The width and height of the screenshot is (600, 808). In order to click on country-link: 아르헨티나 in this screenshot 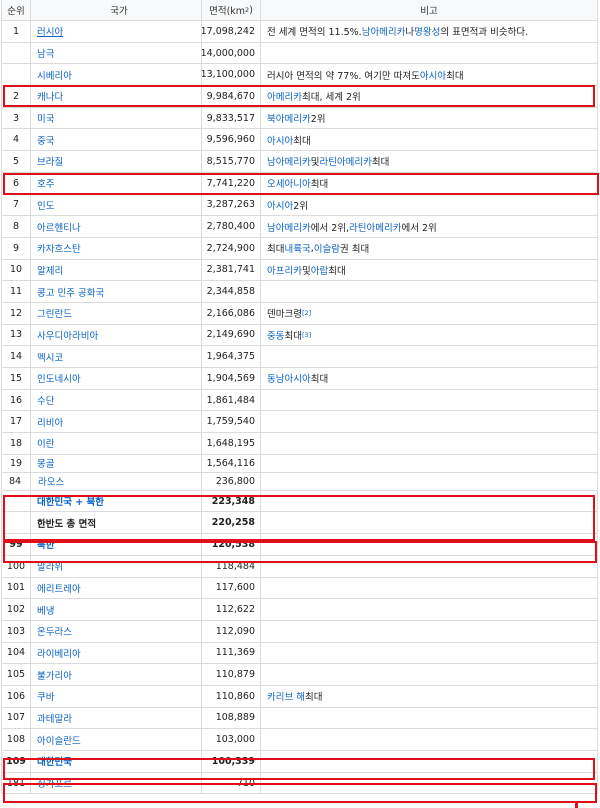, I will do `click(59, 227)`.